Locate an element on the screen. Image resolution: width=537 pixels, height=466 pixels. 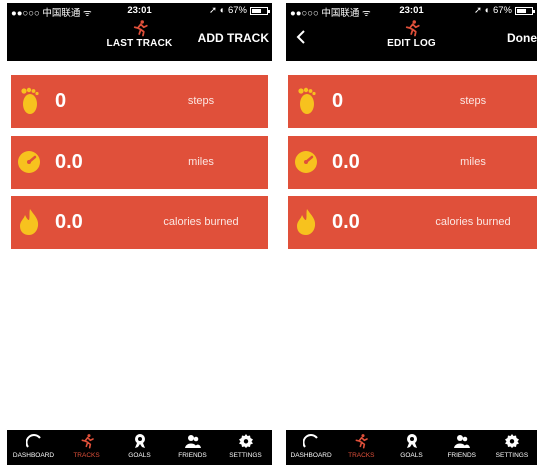
add-track-button: ADD TRACK is located at coordinates (233, 38).